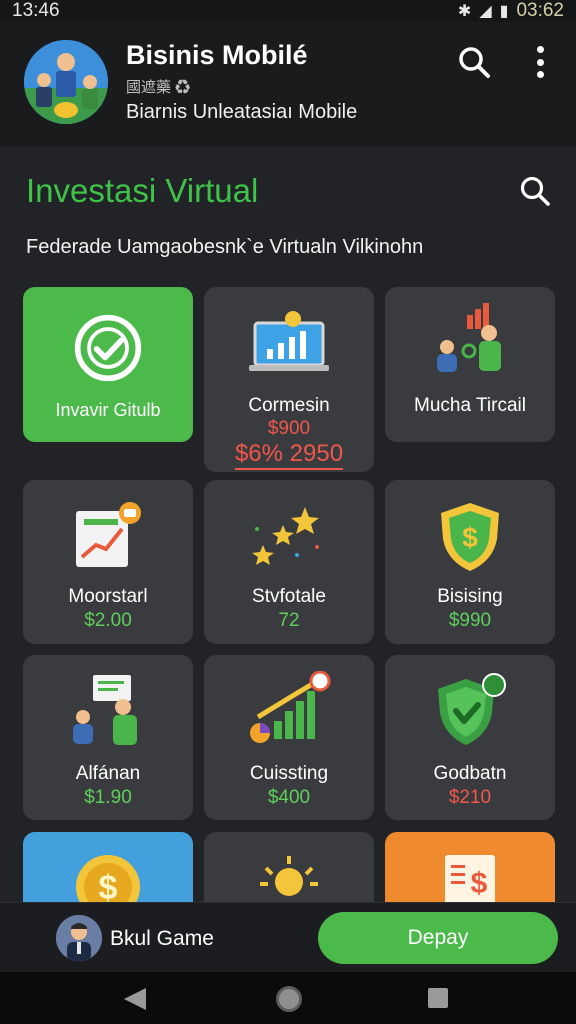 This screenshot has width=576, height=1024. Describe the element at coordinates (470, 797) in the screenshot. I see `card-price: $210` at that location.